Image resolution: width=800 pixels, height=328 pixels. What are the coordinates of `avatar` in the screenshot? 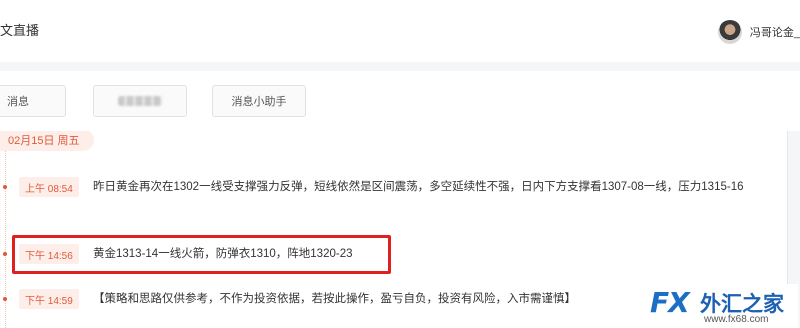 It's located at (729, 32).